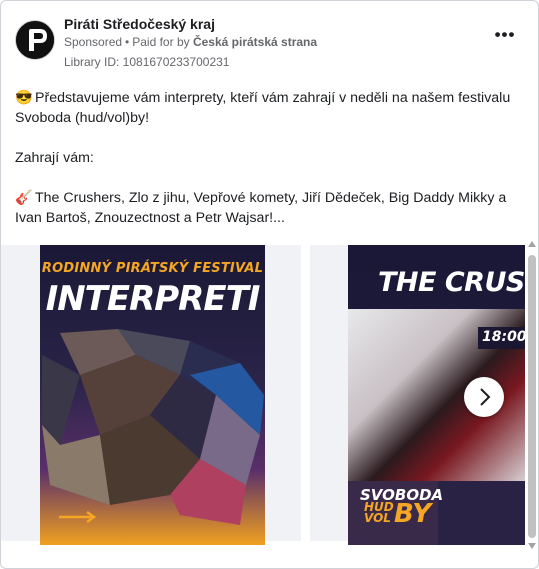 The image size is (539, 569). What do you see at coordinates (147, 62) in the screenshot?
I see `library-id: Library ID: 1081670233700231` at bounding box center [147, 62].